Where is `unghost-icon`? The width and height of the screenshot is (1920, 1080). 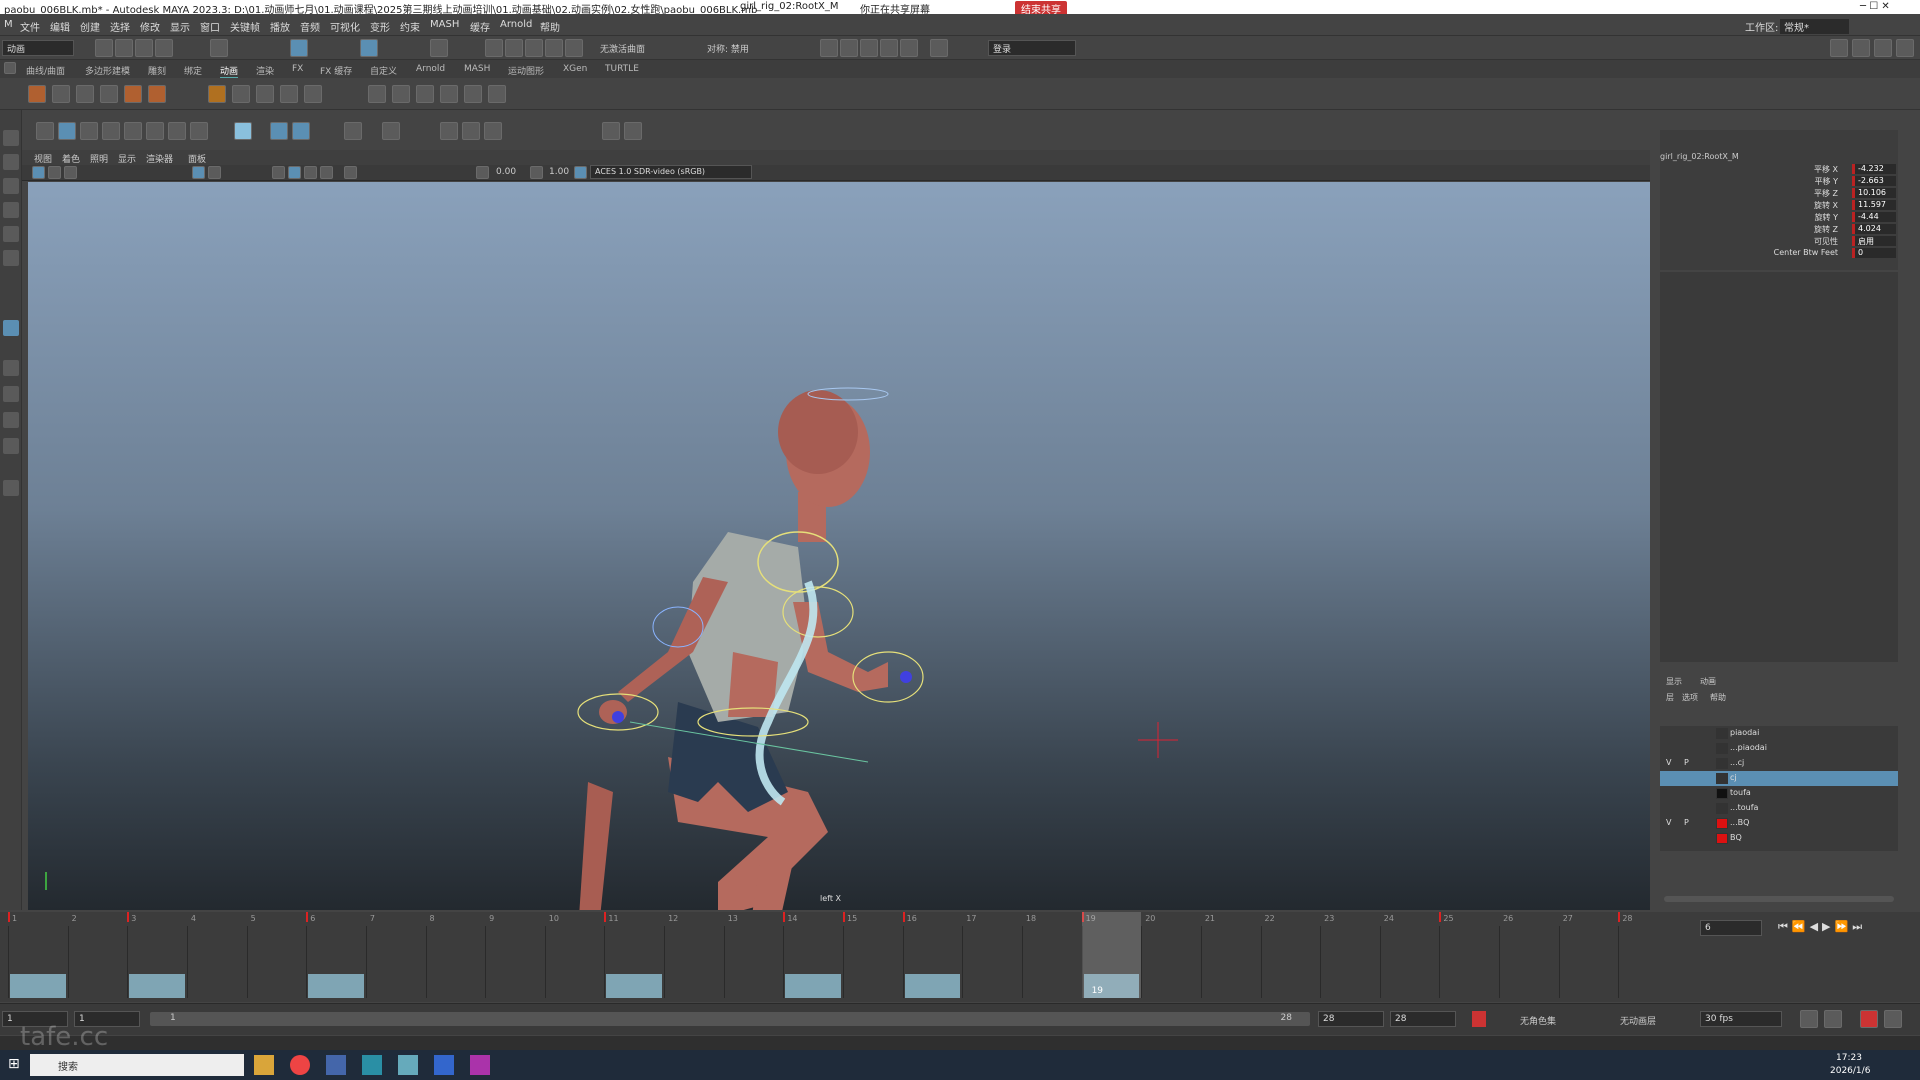 unghost-icon is located at coordinates (425, 94).